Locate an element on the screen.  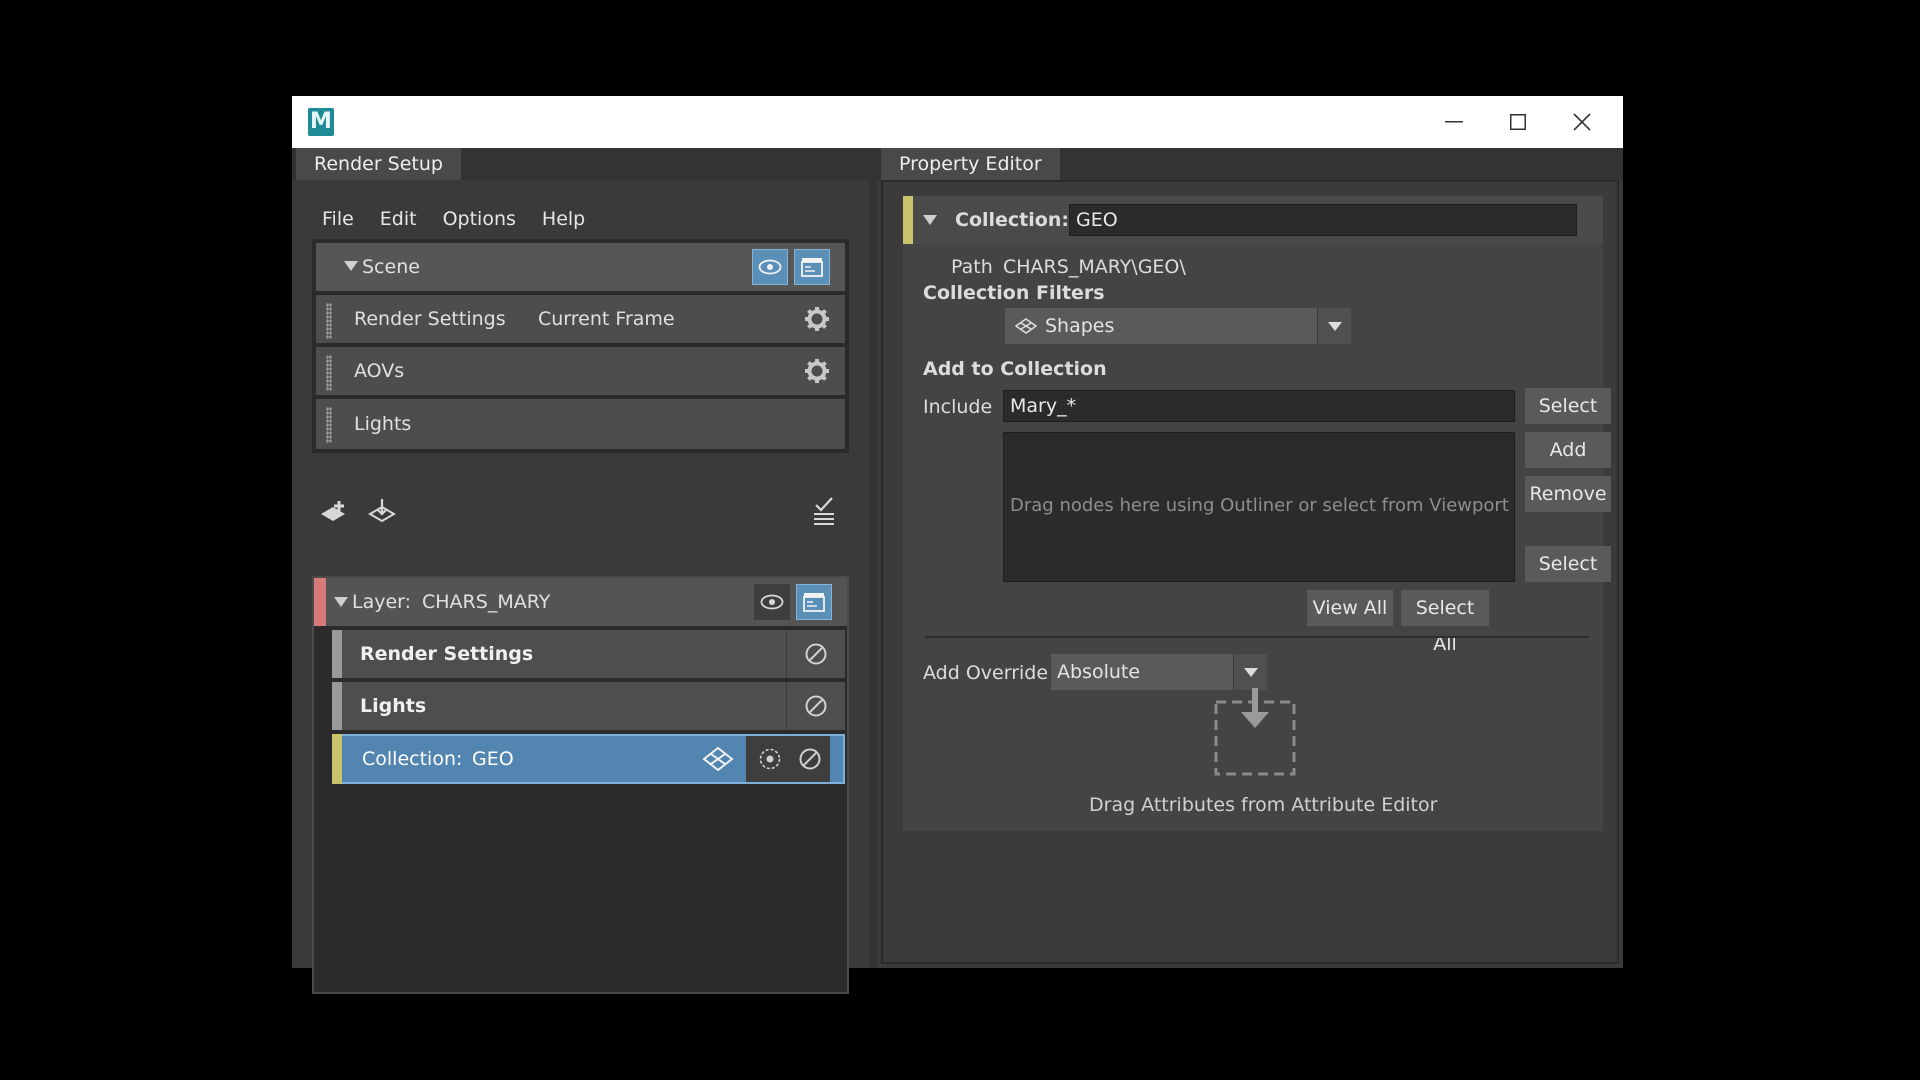
menu-options: Options is located at coordinates (479, 219).